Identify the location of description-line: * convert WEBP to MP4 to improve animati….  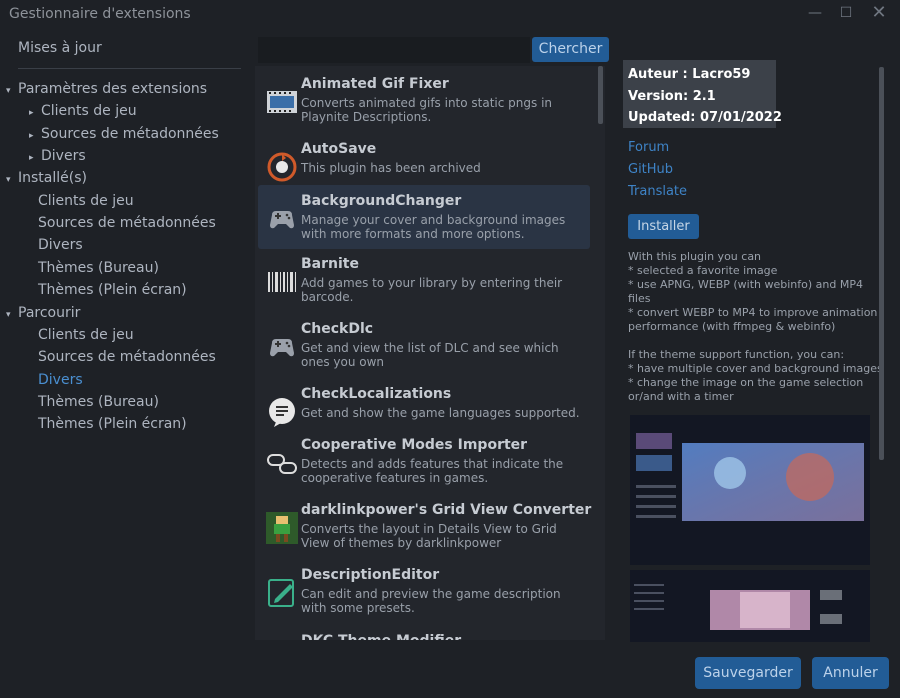
(753, 312).